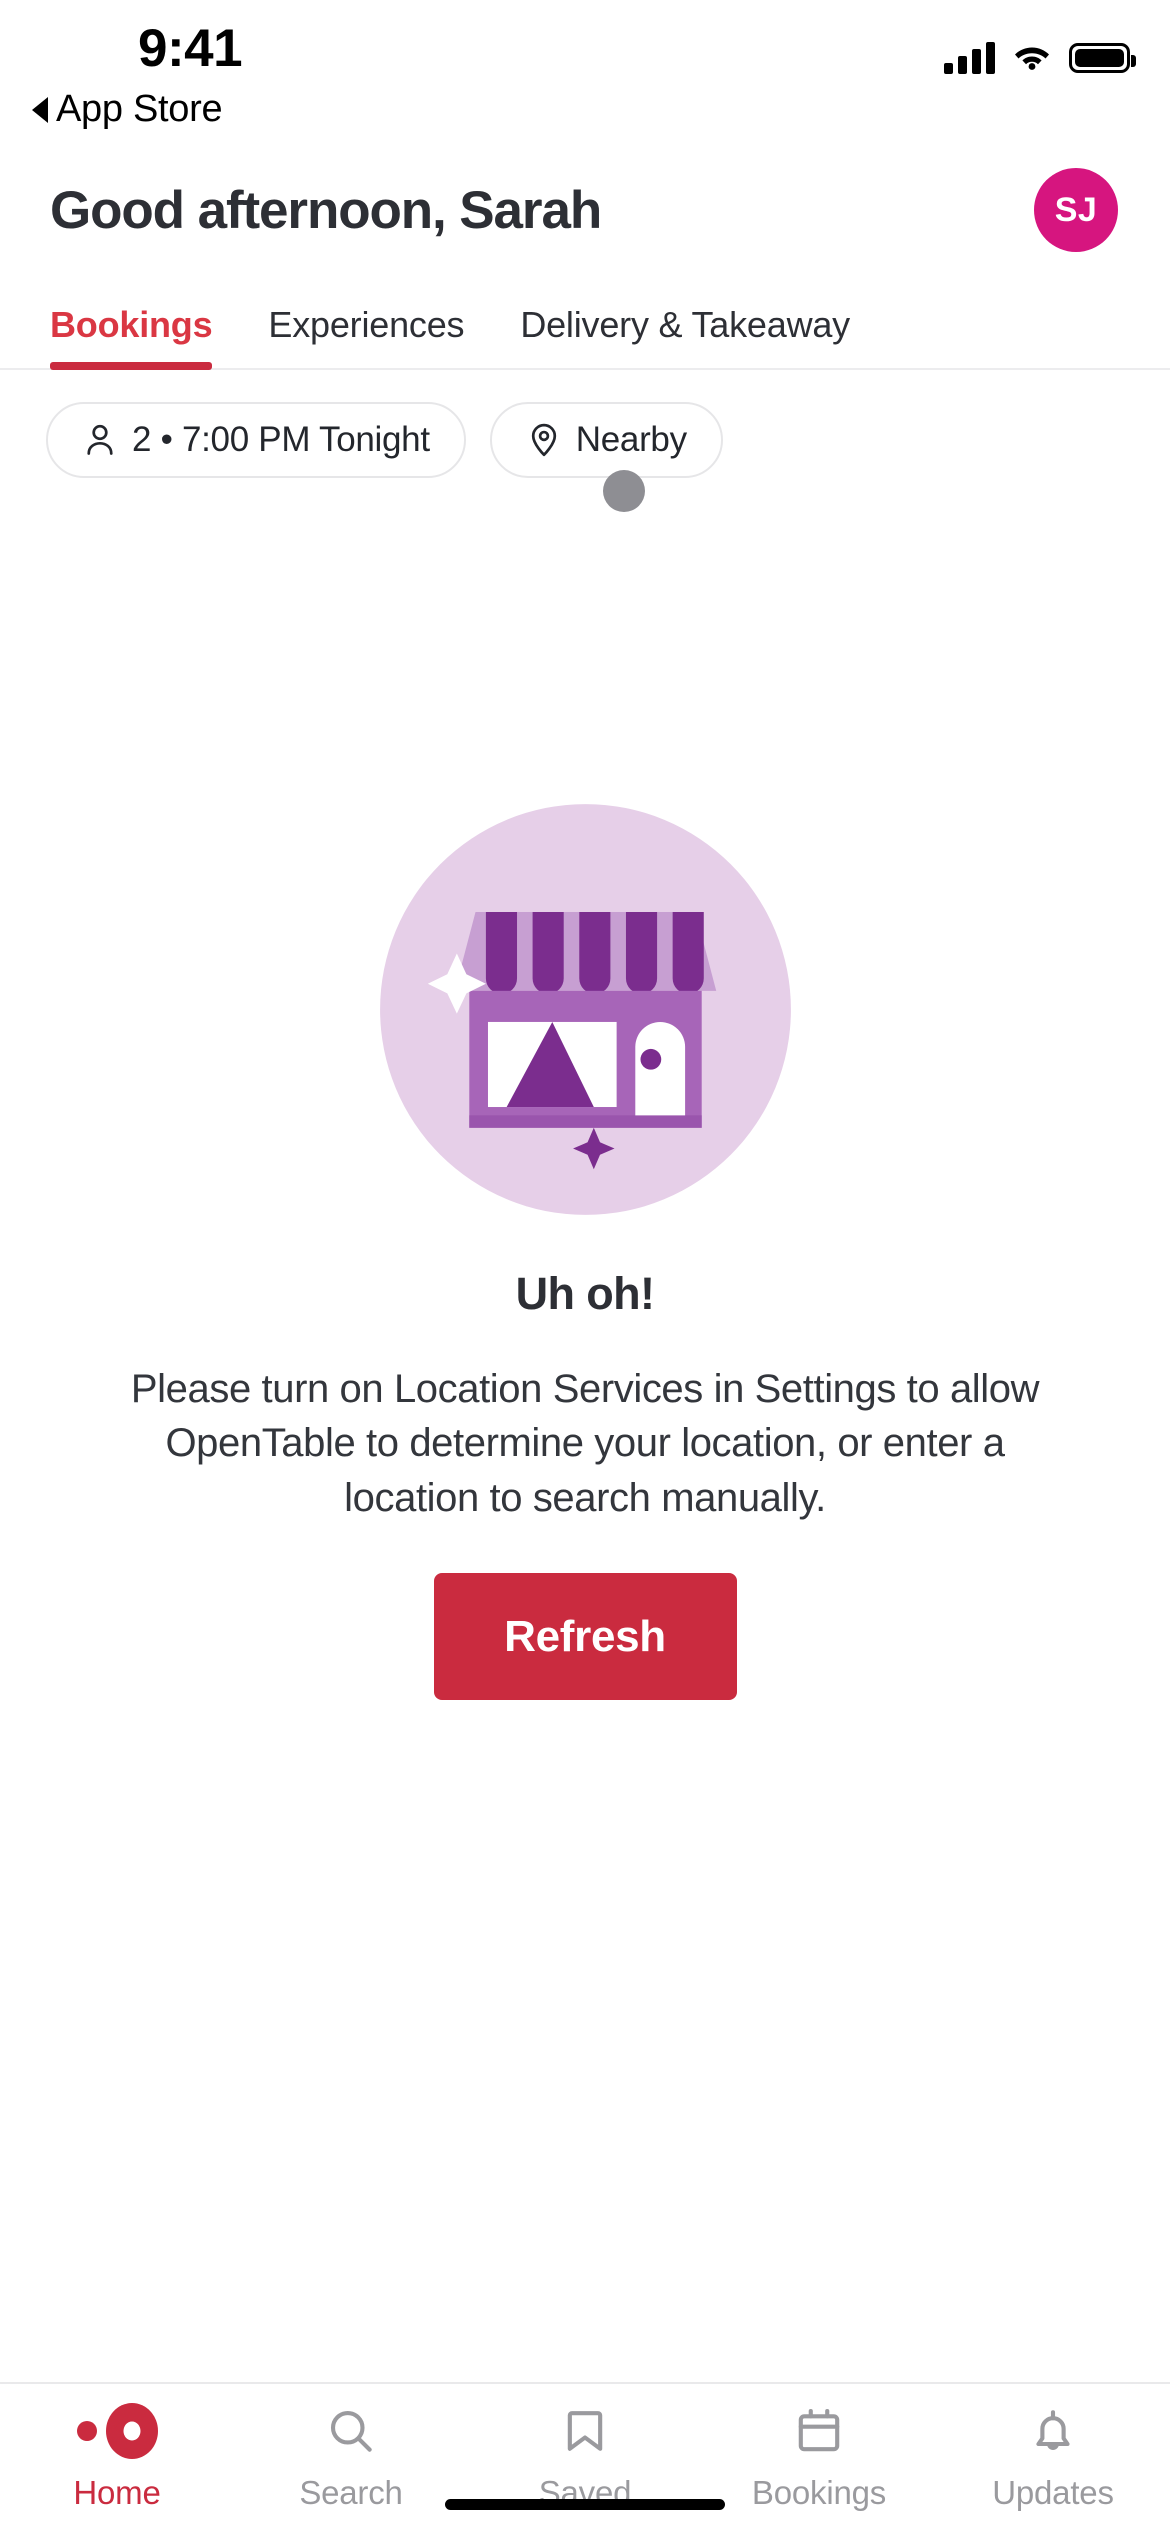 This screenshot has width=1170, height=2532. What do you see at coordinates (131, 337) in the screenshot?
I see `tab-bookings: Bookings` at bounding box center [131, 337].